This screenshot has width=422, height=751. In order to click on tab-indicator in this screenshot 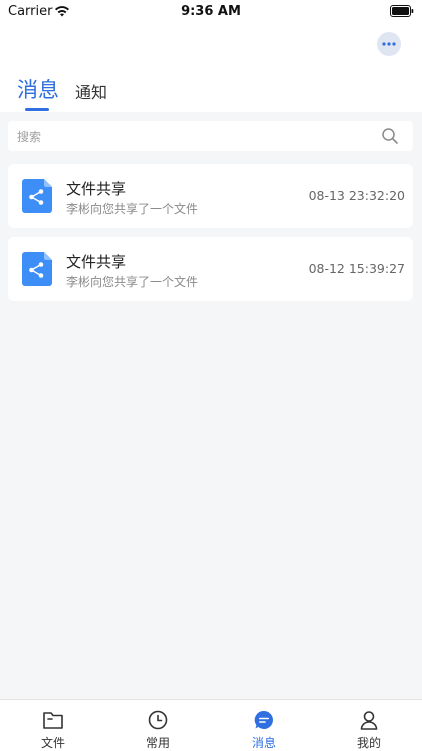, I will do `click(37, 109)`.